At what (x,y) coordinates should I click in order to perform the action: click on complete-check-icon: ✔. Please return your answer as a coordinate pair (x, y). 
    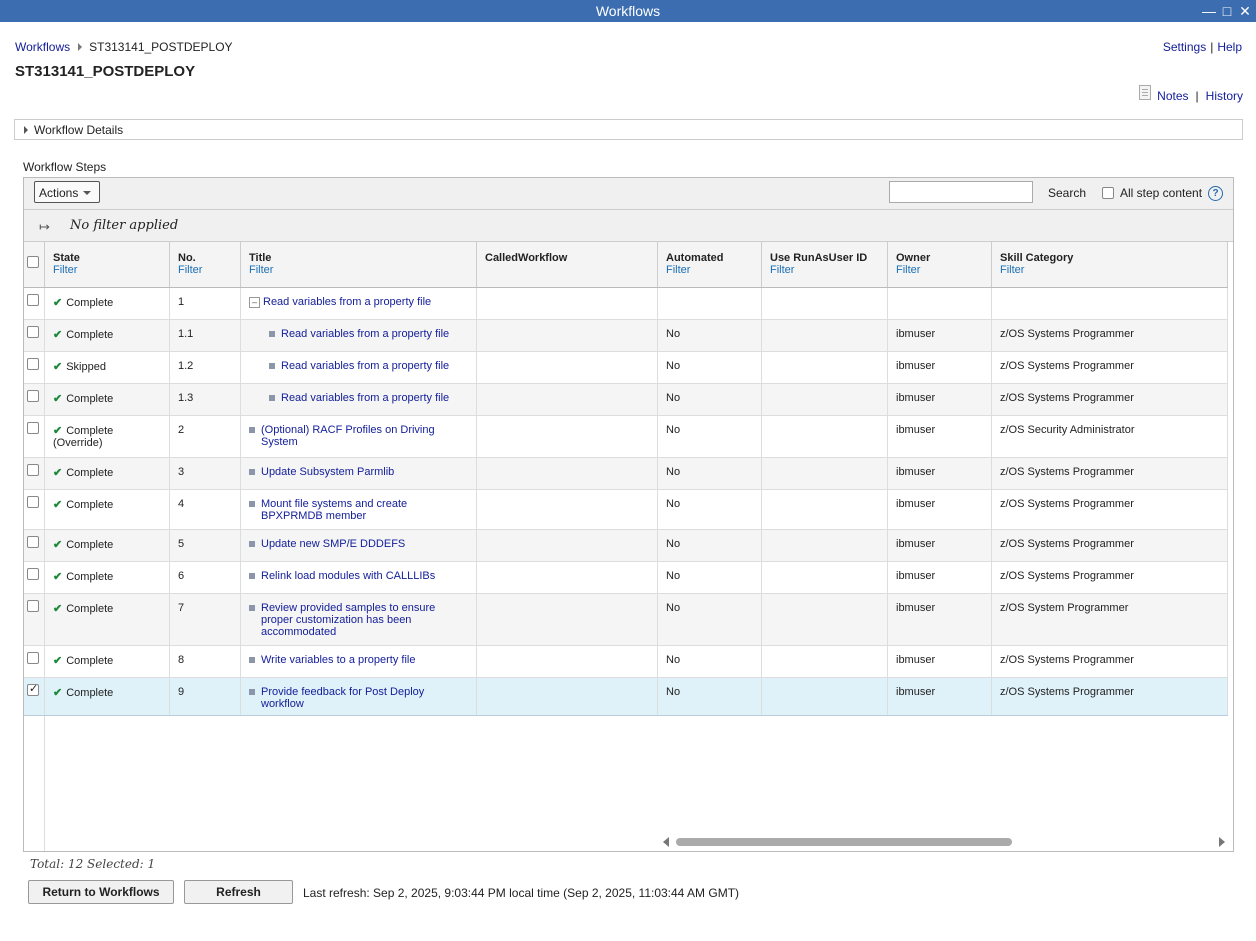
    Looking at the image, I should click on (58, 367).